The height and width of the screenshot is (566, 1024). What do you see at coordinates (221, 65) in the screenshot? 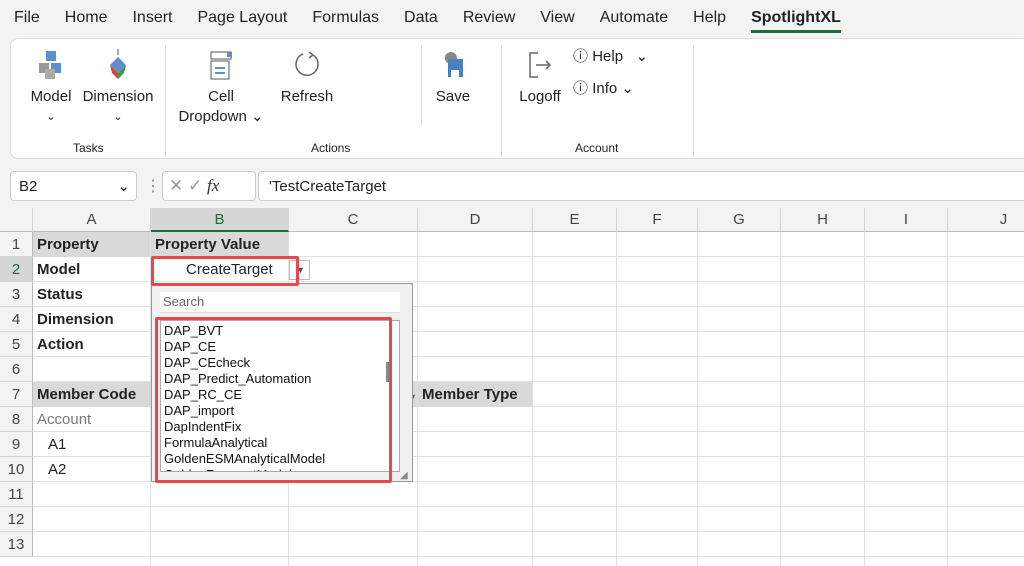
I see `cell-dropdown-icon` at bounding box center [221, 65].